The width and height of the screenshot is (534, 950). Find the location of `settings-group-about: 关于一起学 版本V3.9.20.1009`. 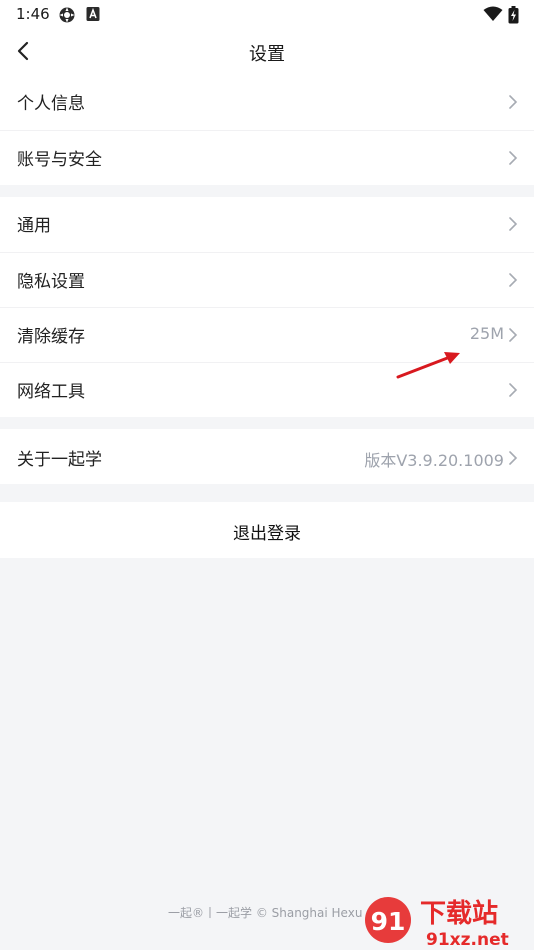

settings-group-about: 关于一起学 版本V3.9.20.1009 is located at coordinates (267, 456).